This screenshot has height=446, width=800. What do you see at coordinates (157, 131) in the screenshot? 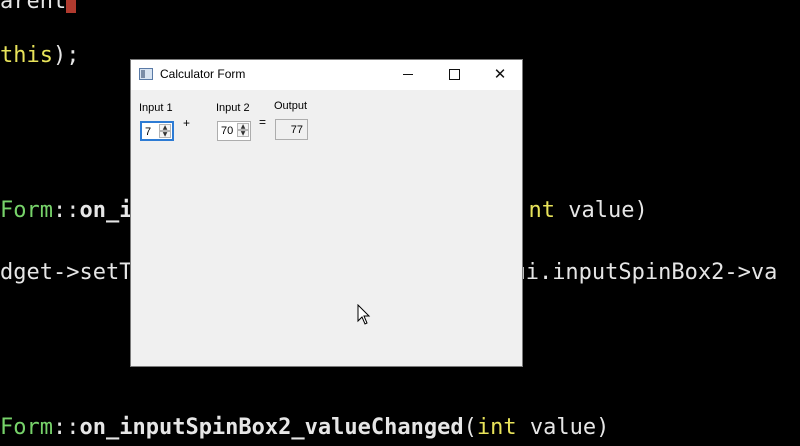
I see `input1-spinbox: 7 ▲ ▼` at bounding box center [157, 131].